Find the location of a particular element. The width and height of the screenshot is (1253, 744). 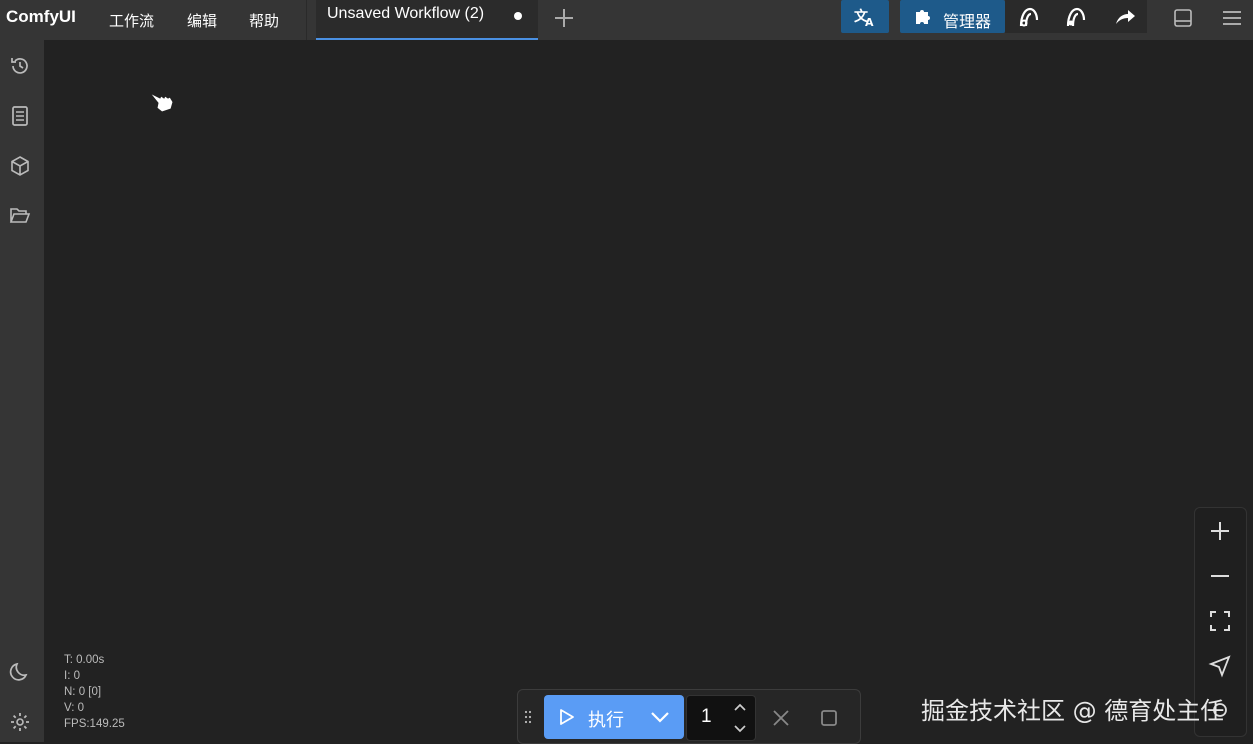

run-button: 执行 is located at coordinates (614, 717).